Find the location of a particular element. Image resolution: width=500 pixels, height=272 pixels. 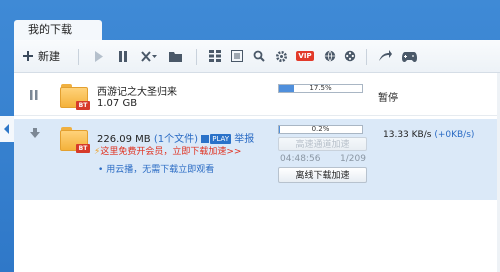

tab-my-downloads: 我的下载 is located at coordinates (58, 30).